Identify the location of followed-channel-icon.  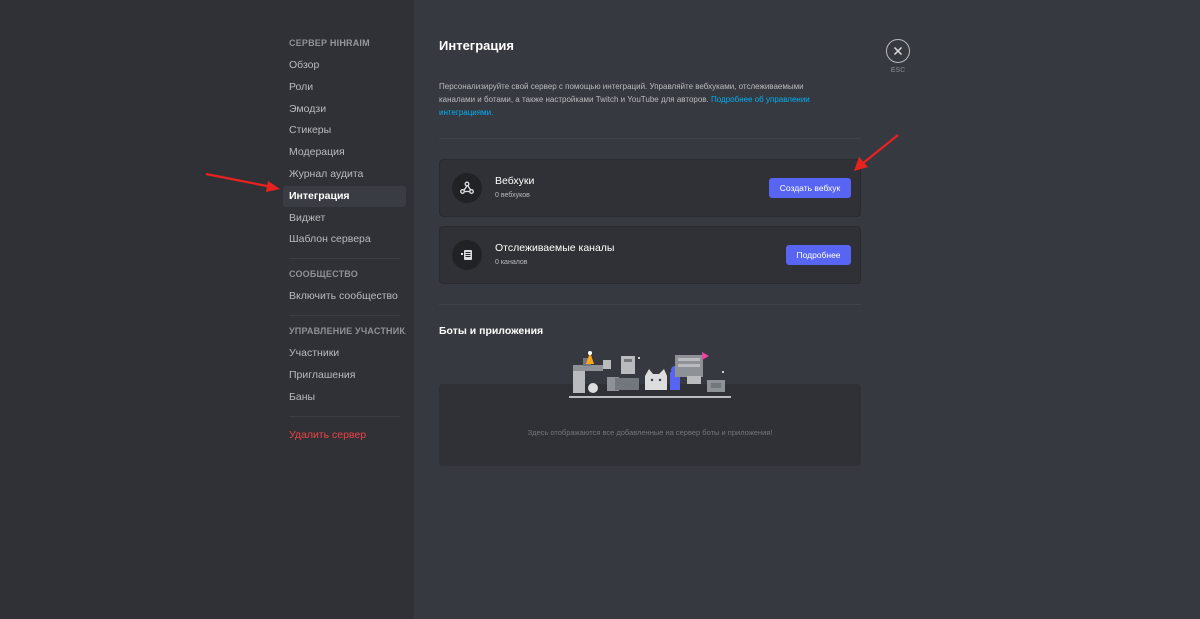
(467, 255).